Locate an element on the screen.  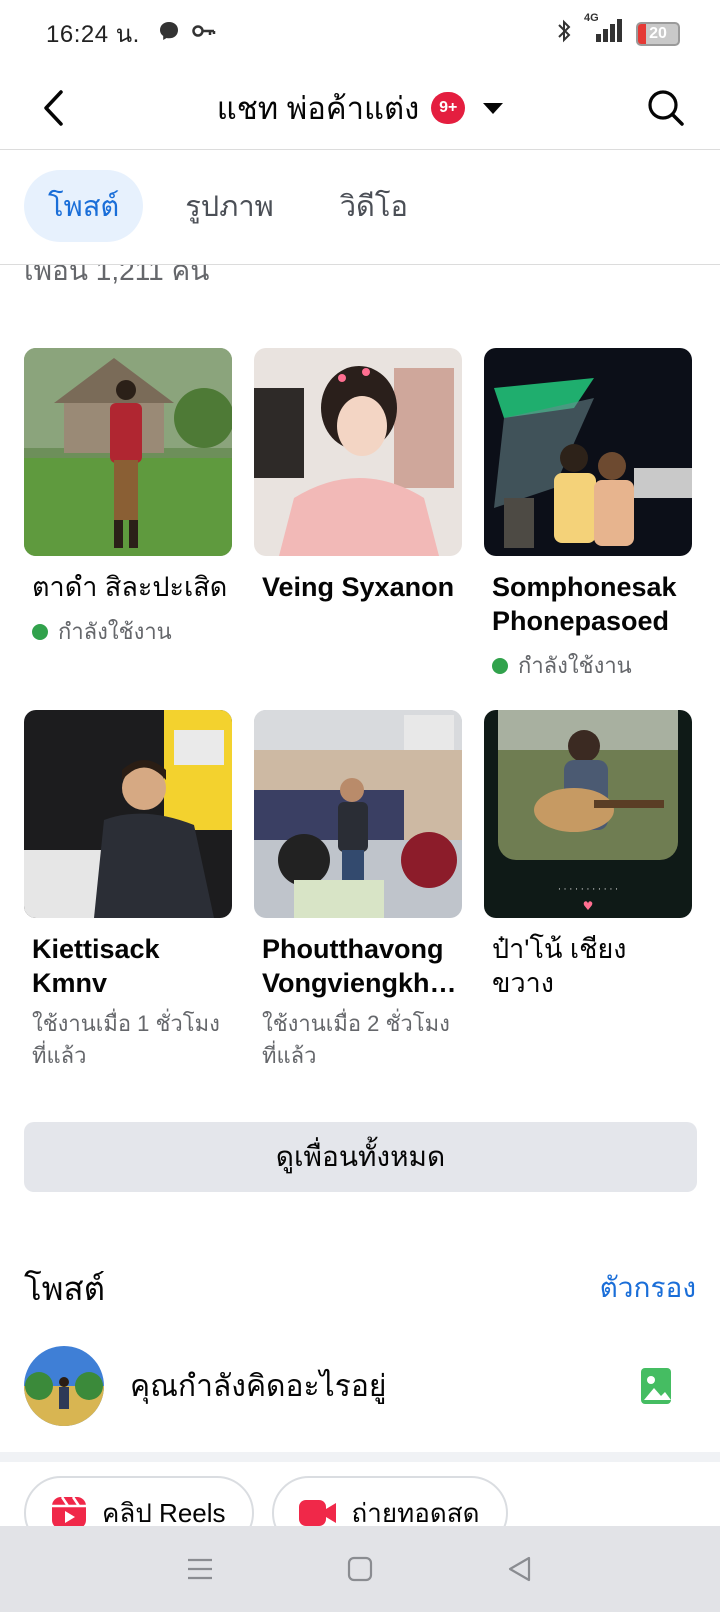
post-composer: คุณกำลังคิดอะไรอยู่ is located at coordinates (360, 1386).